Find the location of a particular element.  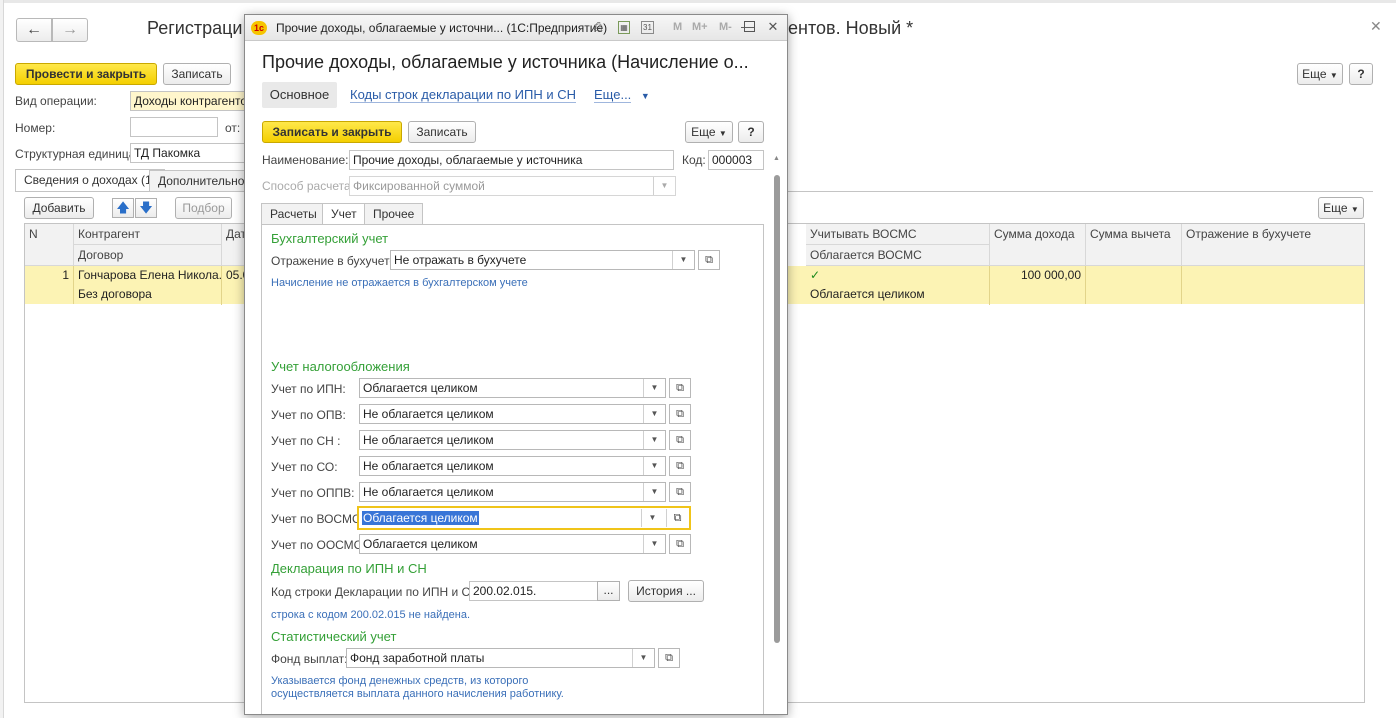

oppv-field: Не облагается целиком ▼ ⧉ is located at coordinates (525, 492).